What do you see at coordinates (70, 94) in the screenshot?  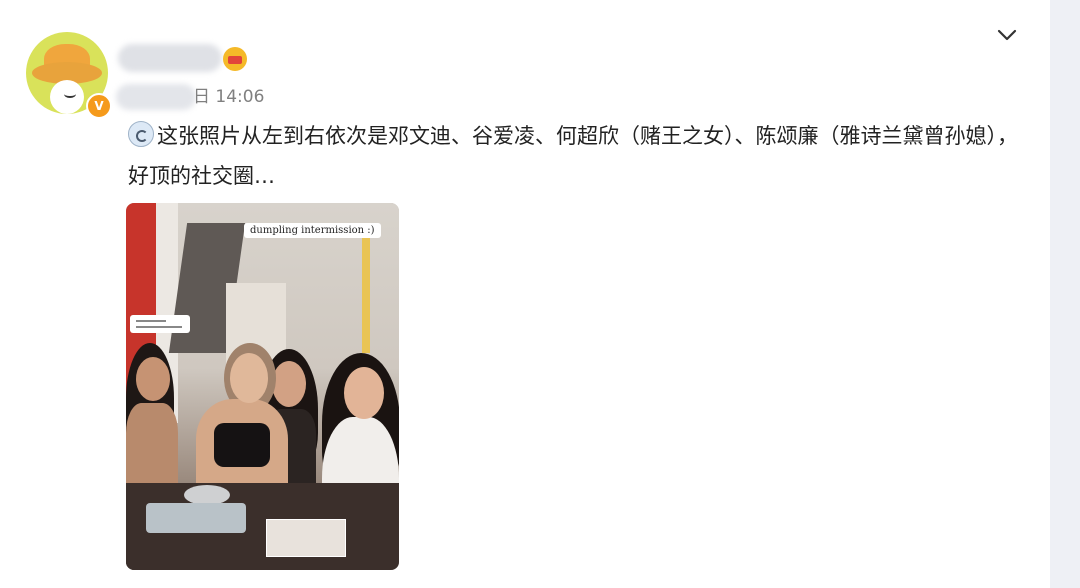 I see `avatar-mouth` at bounding box center [70, 94].